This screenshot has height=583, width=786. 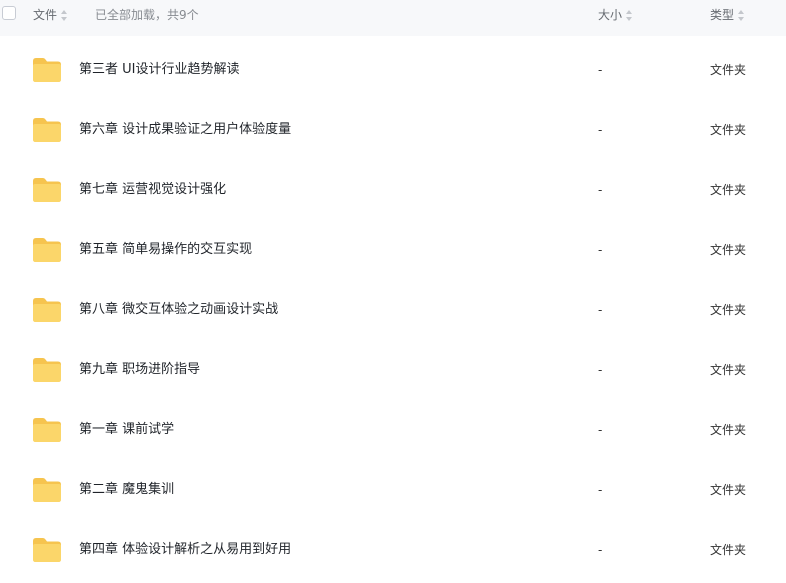 I want to click on file-row: 第四章 体验设计解析之从易用到好用 - 文件夹, so click(x=393, y=550).